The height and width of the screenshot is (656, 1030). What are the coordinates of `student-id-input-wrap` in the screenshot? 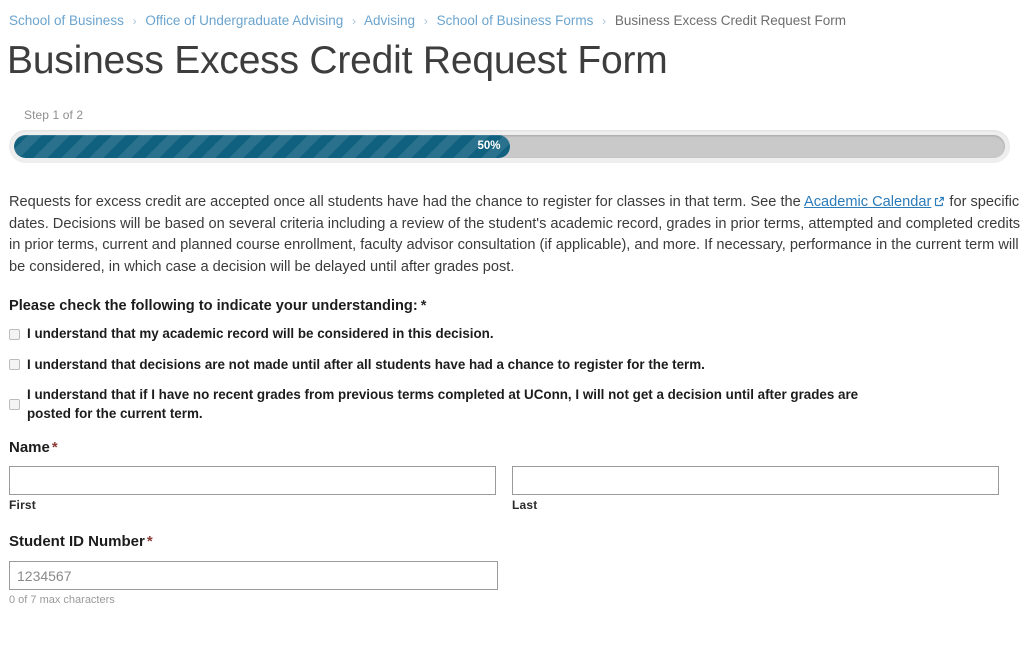 It's located at (253, 575).